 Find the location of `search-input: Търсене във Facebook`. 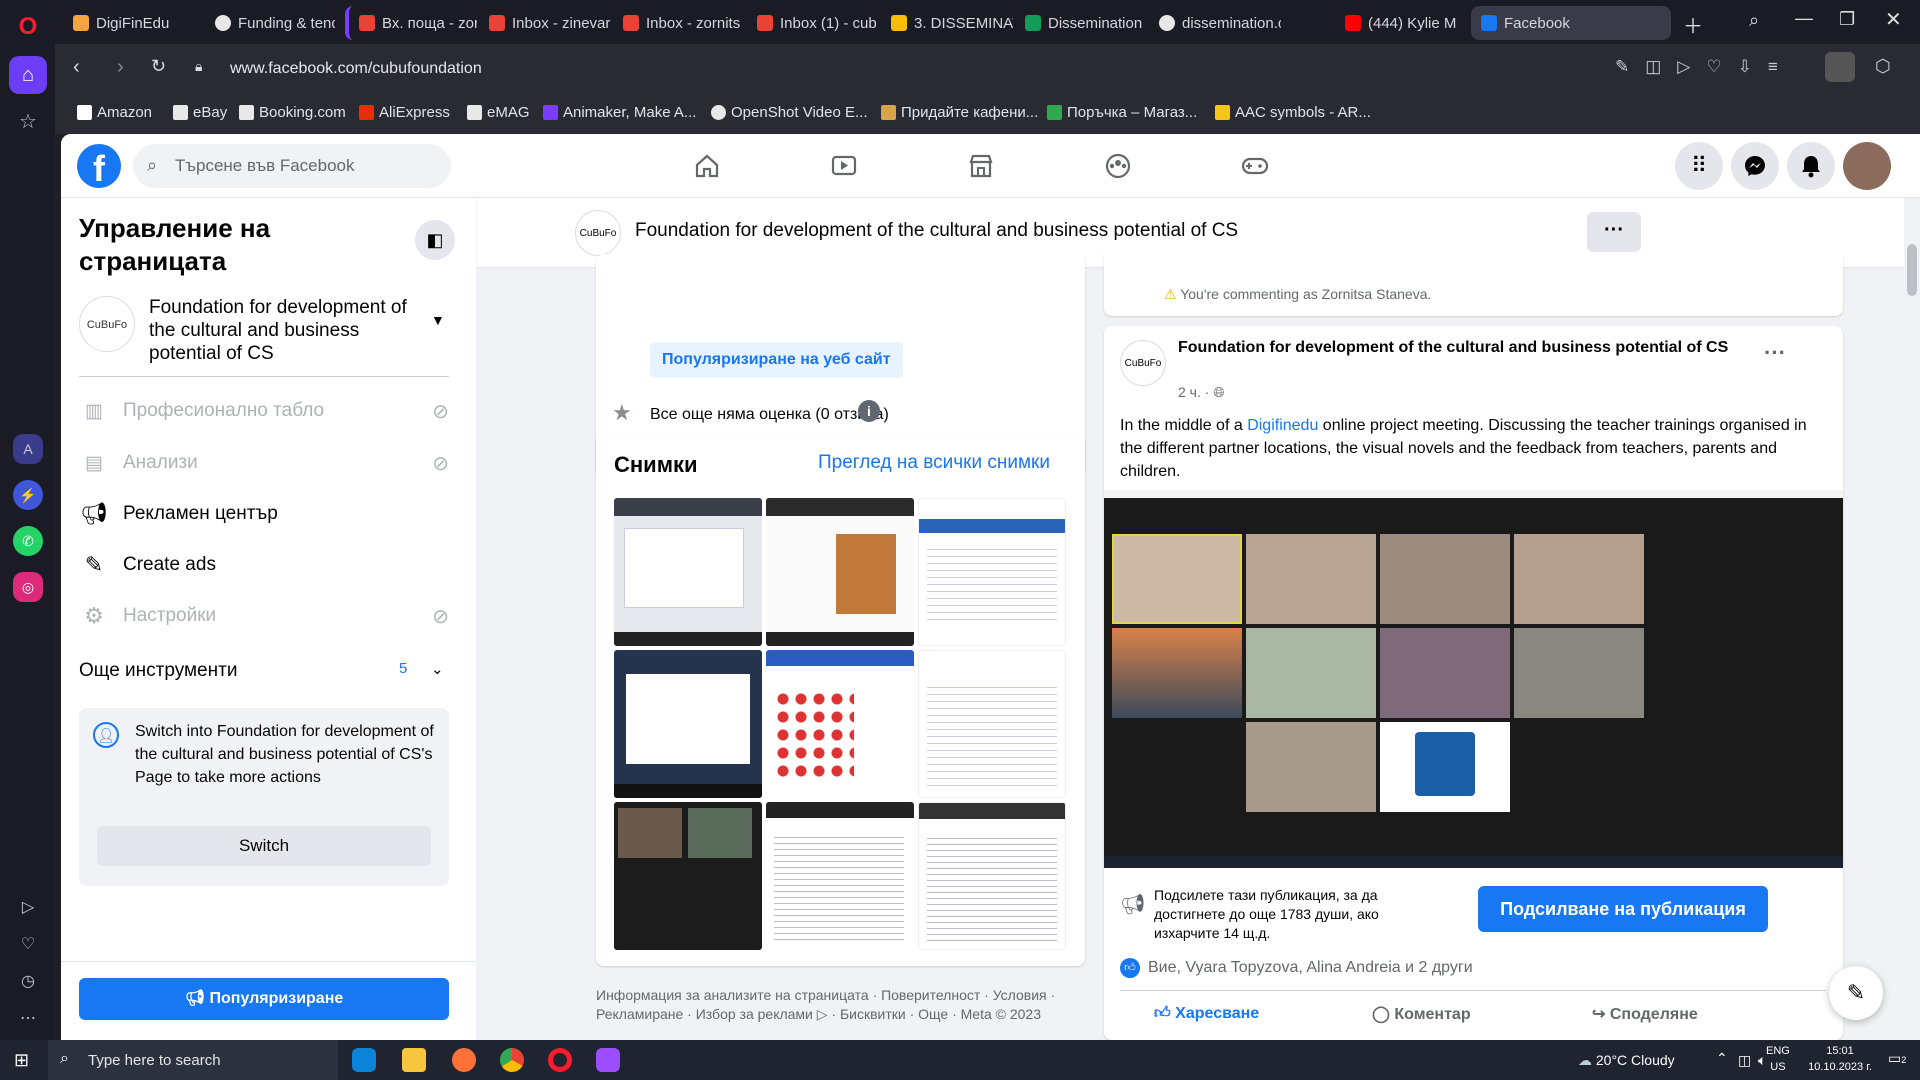

search-input: Търсене във Facebook is located at coordinates (292, 166).